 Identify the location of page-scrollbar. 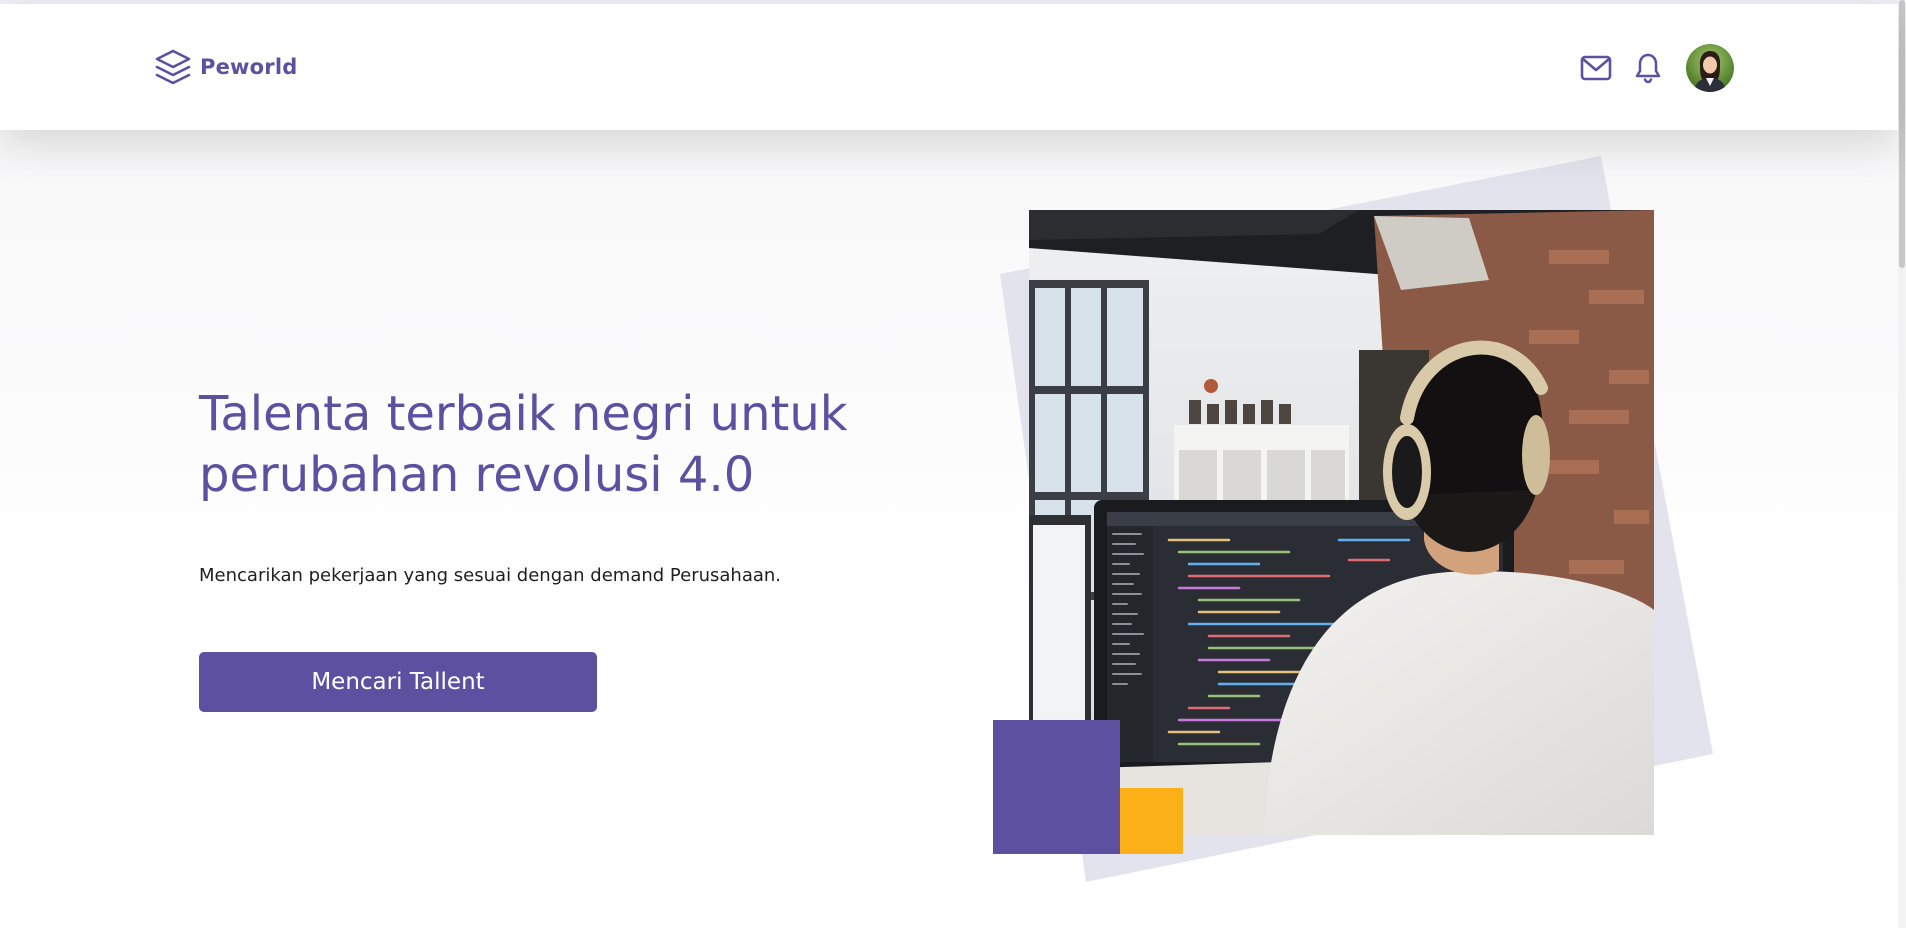
(1902, 464).